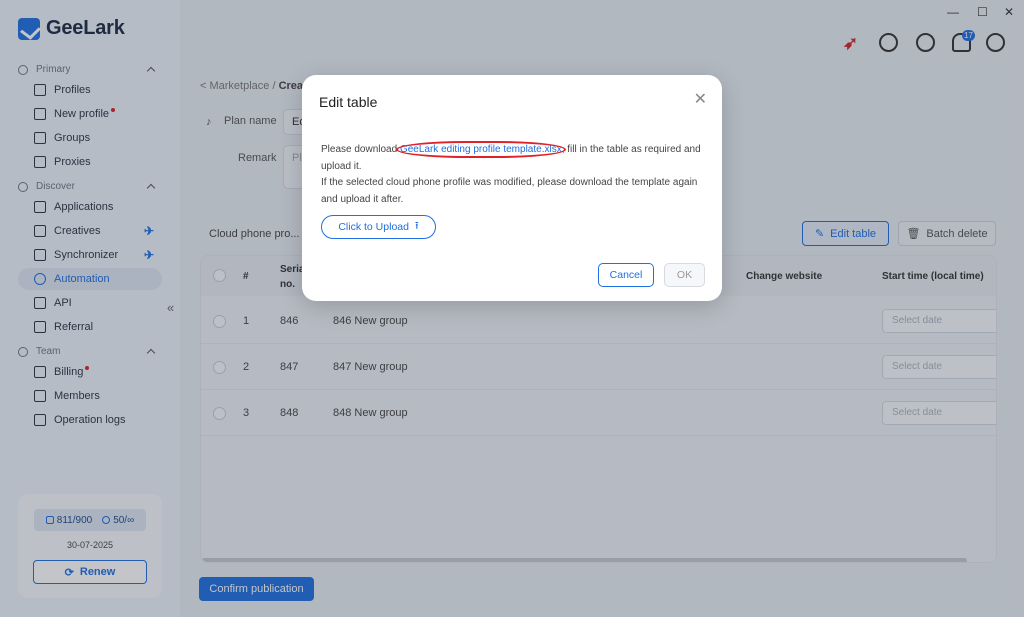 This screenshot has height=617, width=1024. What do you see at coordinates (480, 149) in the screenshot?
I see `template-download-link: GeeLark editing profile template.xlsx` at bounding box center [480, 149].